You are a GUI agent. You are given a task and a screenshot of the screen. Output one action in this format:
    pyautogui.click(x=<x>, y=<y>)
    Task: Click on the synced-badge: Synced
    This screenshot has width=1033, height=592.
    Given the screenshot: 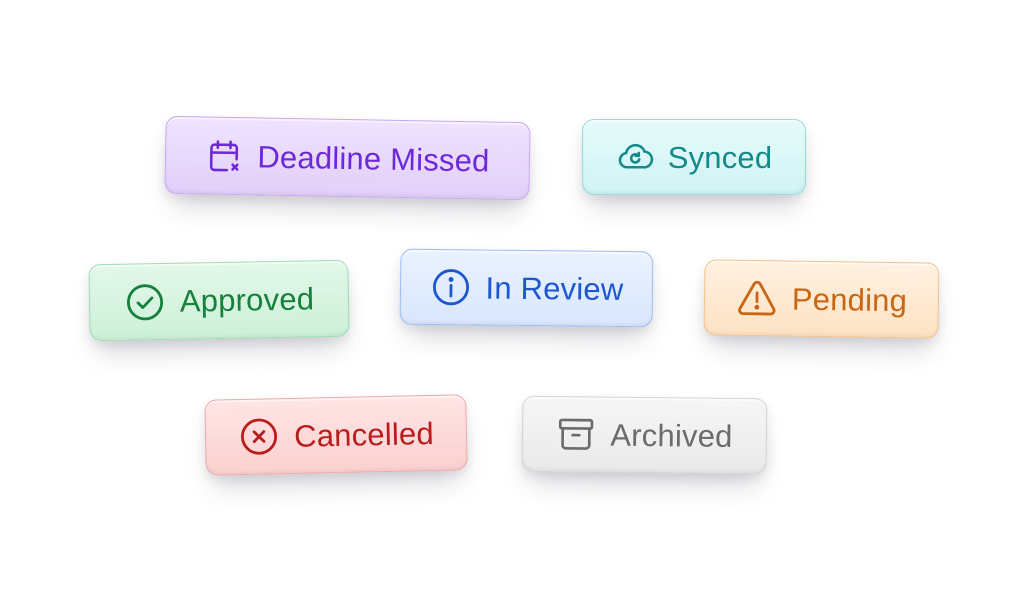 What is the action you would take?
    pyautogui.click(x=694, y=157)
    